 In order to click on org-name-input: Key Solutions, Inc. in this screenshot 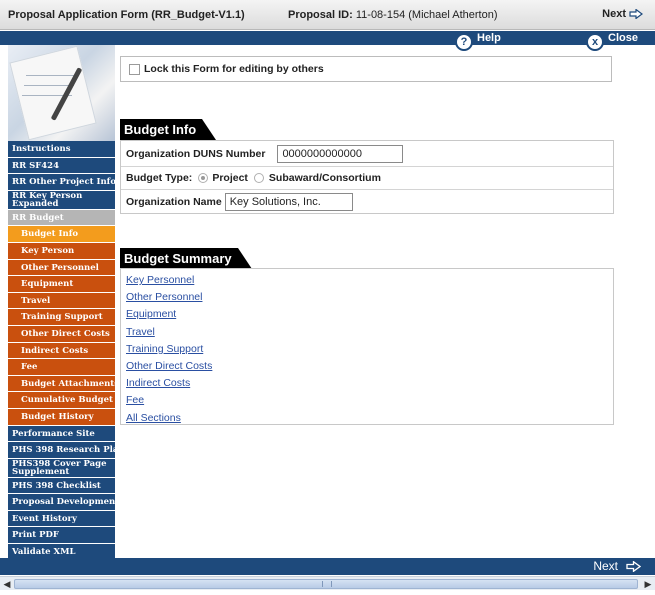, I will do `click(288, 202)`.